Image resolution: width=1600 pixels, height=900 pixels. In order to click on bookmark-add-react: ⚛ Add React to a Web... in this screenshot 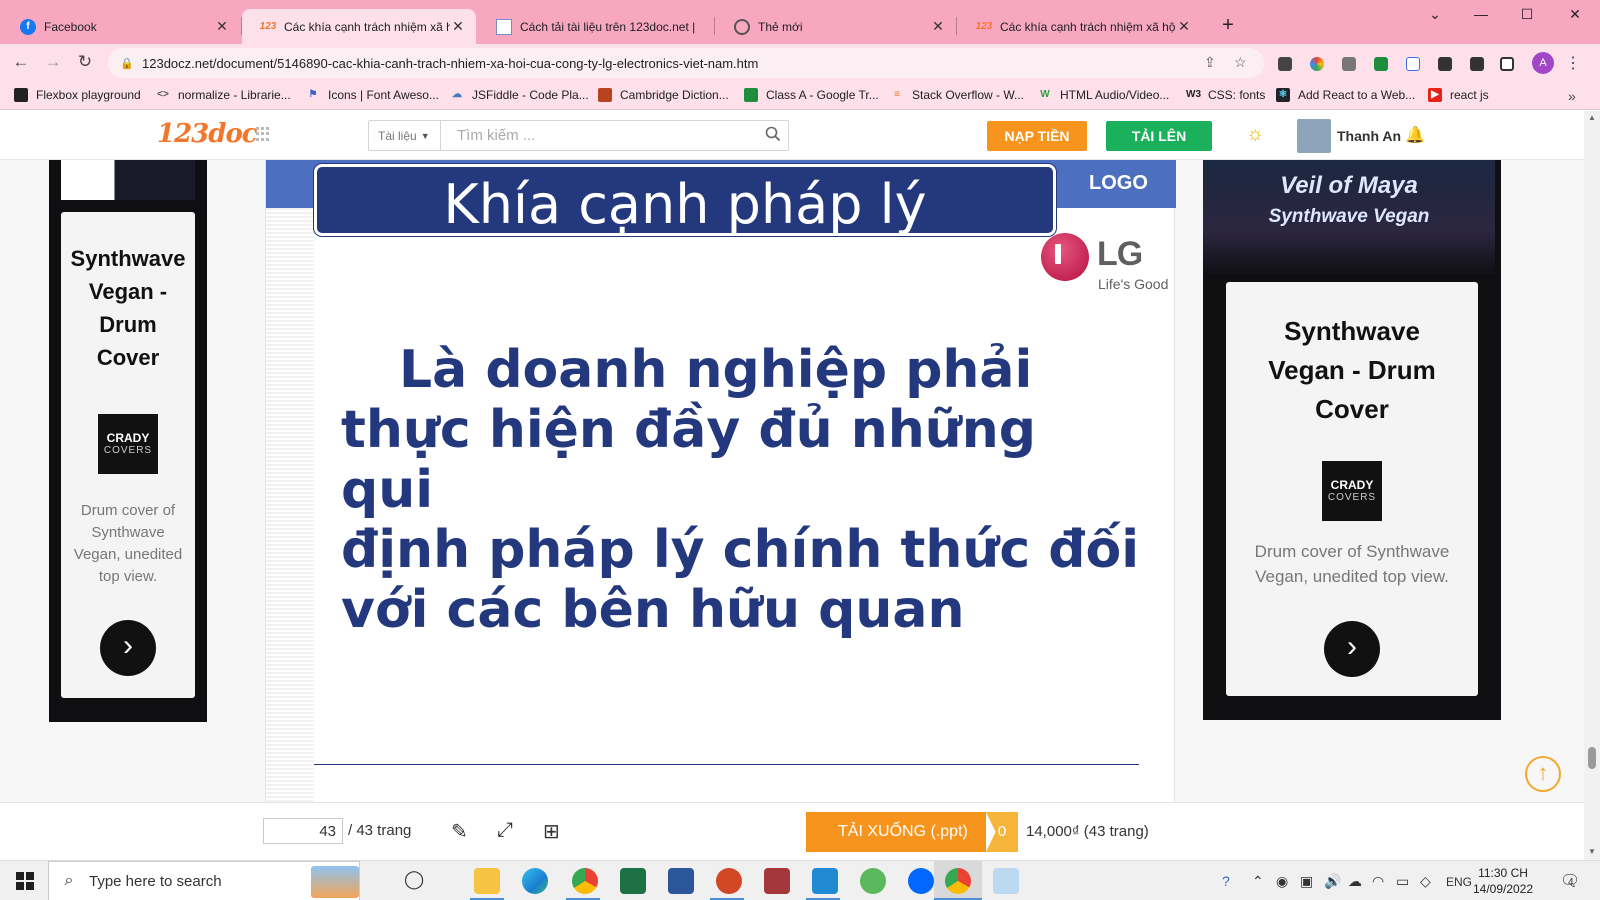, I will do `click(1345, 95)`.